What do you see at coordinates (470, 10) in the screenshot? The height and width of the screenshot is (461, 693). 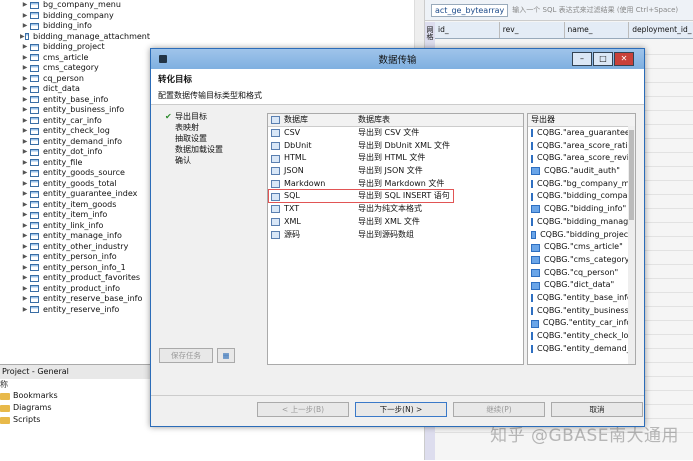 I see `editor-tab: act_ge_bytearray` at bounding box center [470, 10].